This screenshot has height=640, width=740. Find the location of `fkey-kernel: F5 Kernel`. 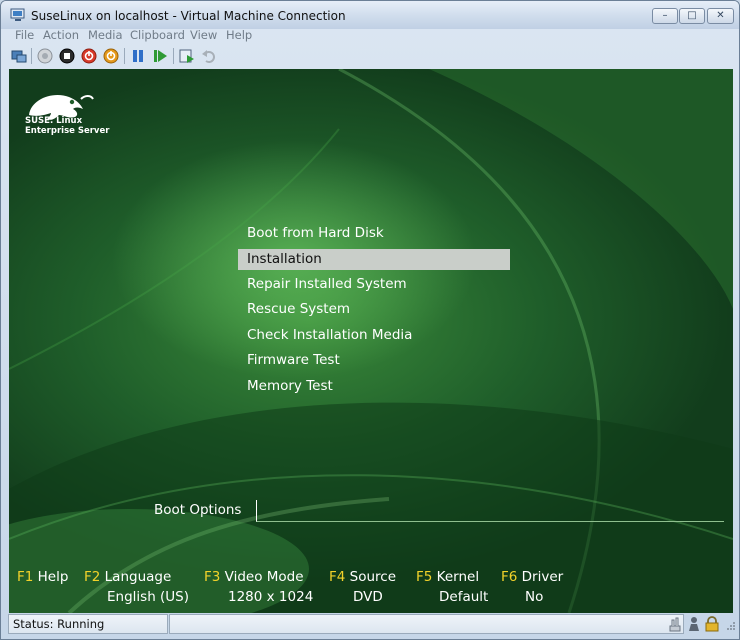

fkey-kernel: F5 Kernel is located at coordinates (447, 577).